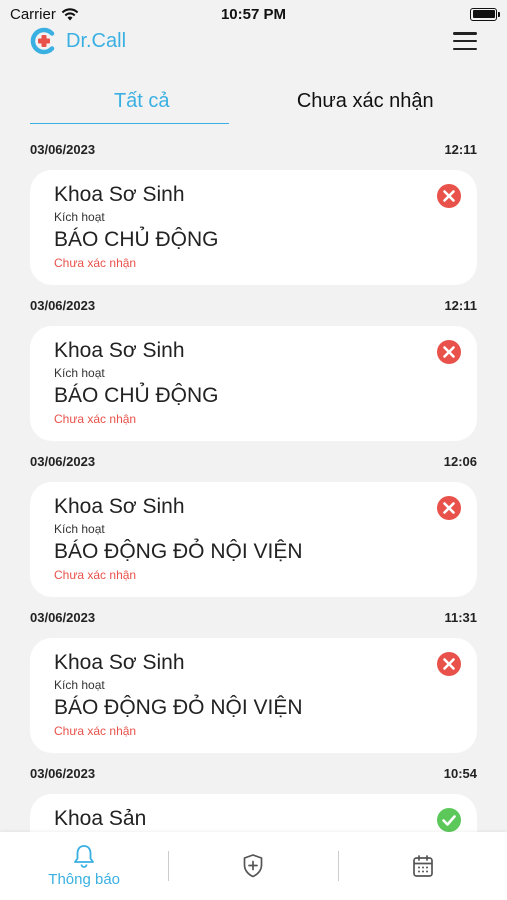 The height and width of the screenshot is (900, 507). What do you see at coordinates (253, 461) in the screenshot?
I see `item-meta: 03/06/2023 12:06` at bounding box center [253, 461].